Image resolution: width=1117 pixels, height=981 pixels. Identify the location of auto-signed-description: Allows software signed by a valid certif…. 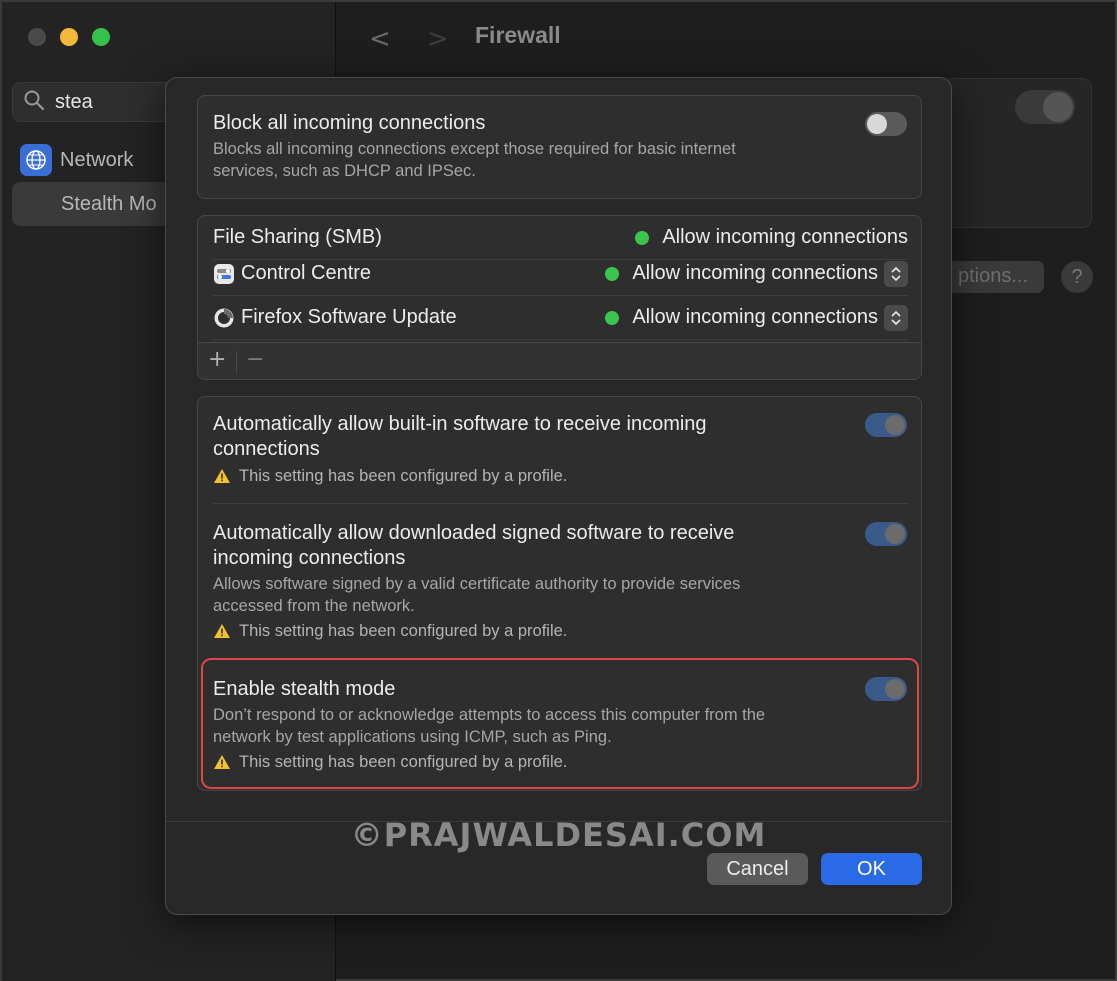
(477, 595).